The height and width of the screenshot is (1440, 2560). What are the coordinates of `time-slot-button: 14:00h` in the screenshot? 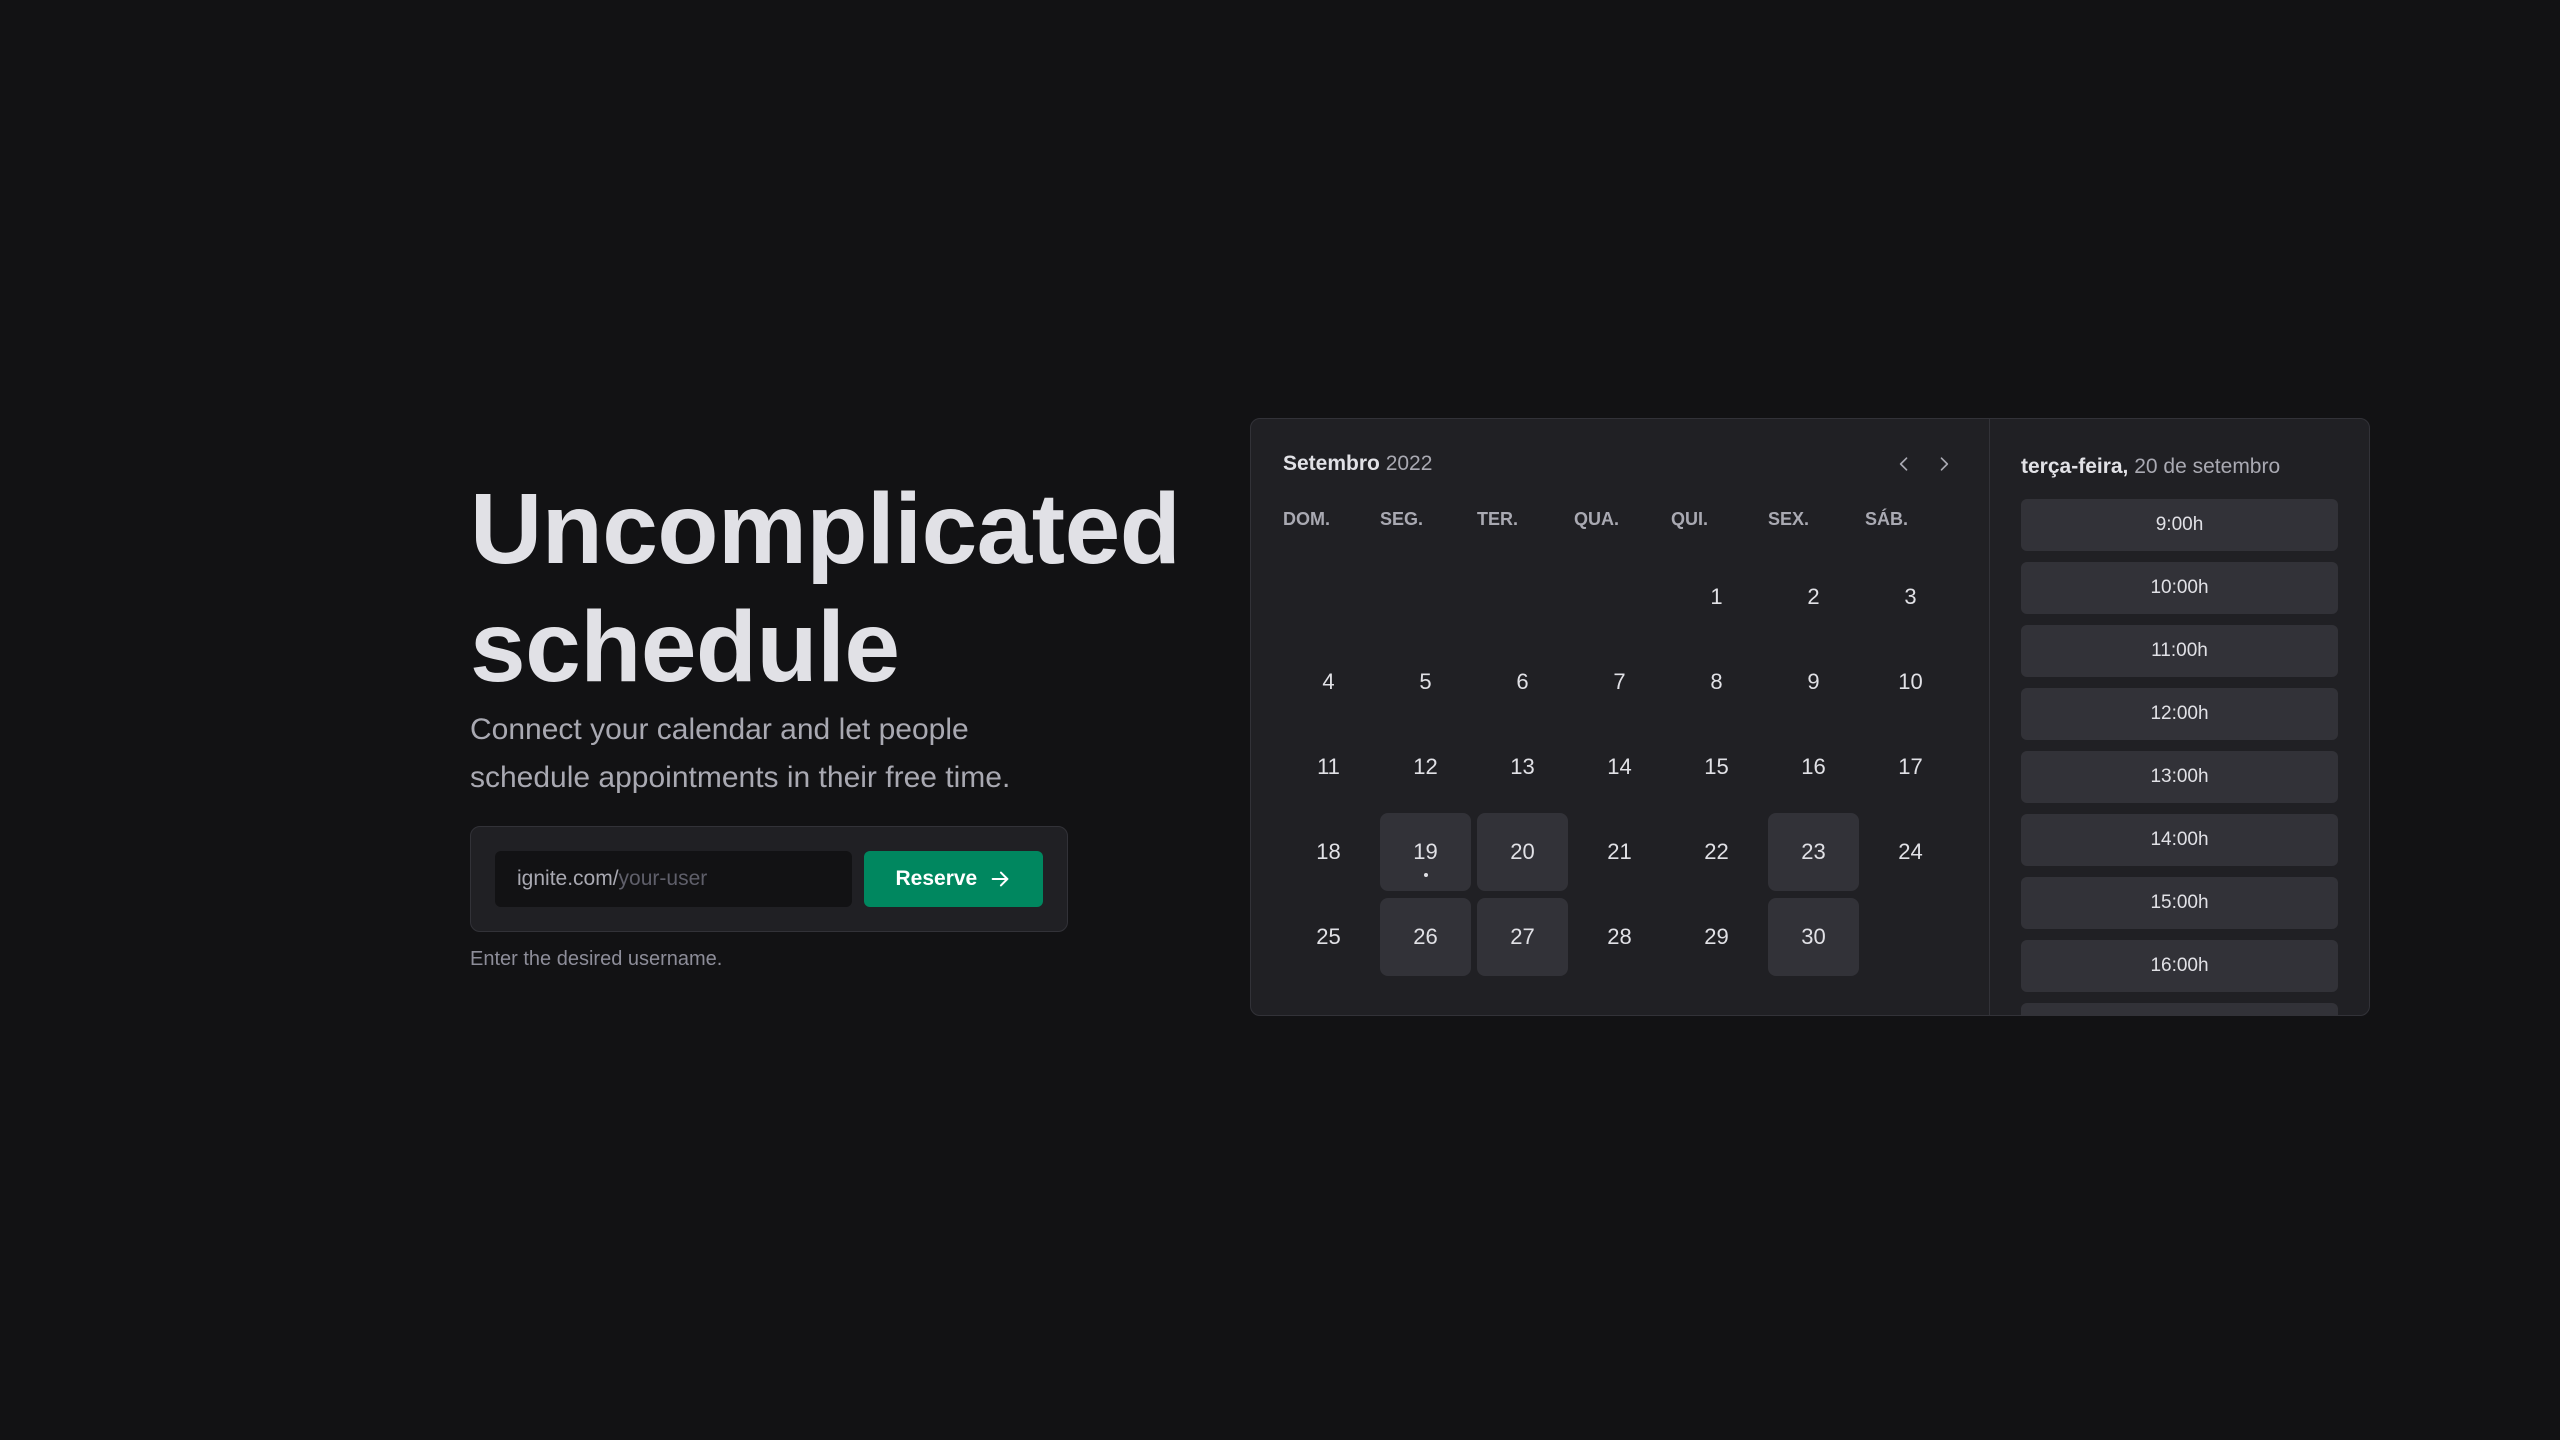 It's located at (2179, 840).